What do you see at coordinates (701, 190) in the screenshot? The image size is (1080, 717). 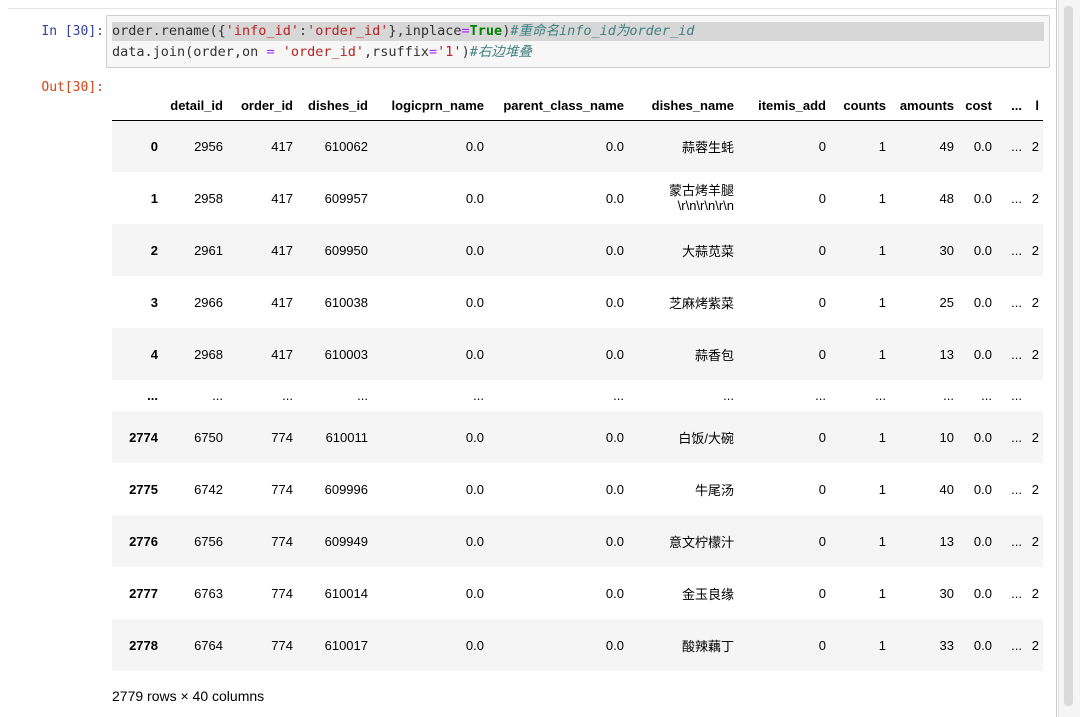 I see `dish-name-line: 蒙古烤羊腿` at bounding box center [701, 190].